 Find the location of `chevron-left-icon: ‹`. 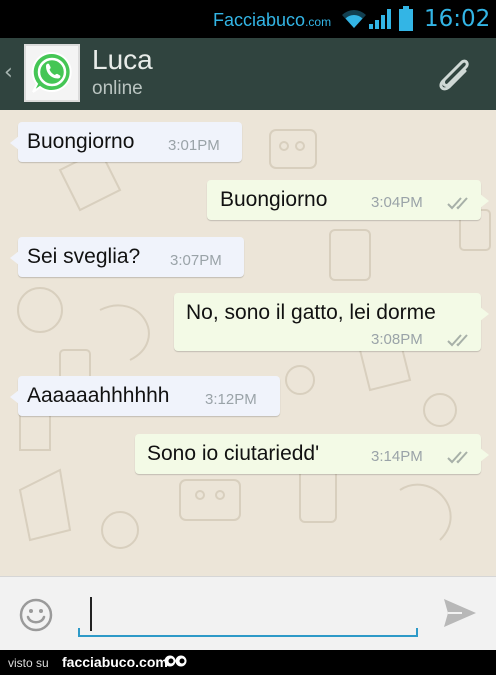

chevron-left-icon: ‹ is located at coordinates (8, 72).